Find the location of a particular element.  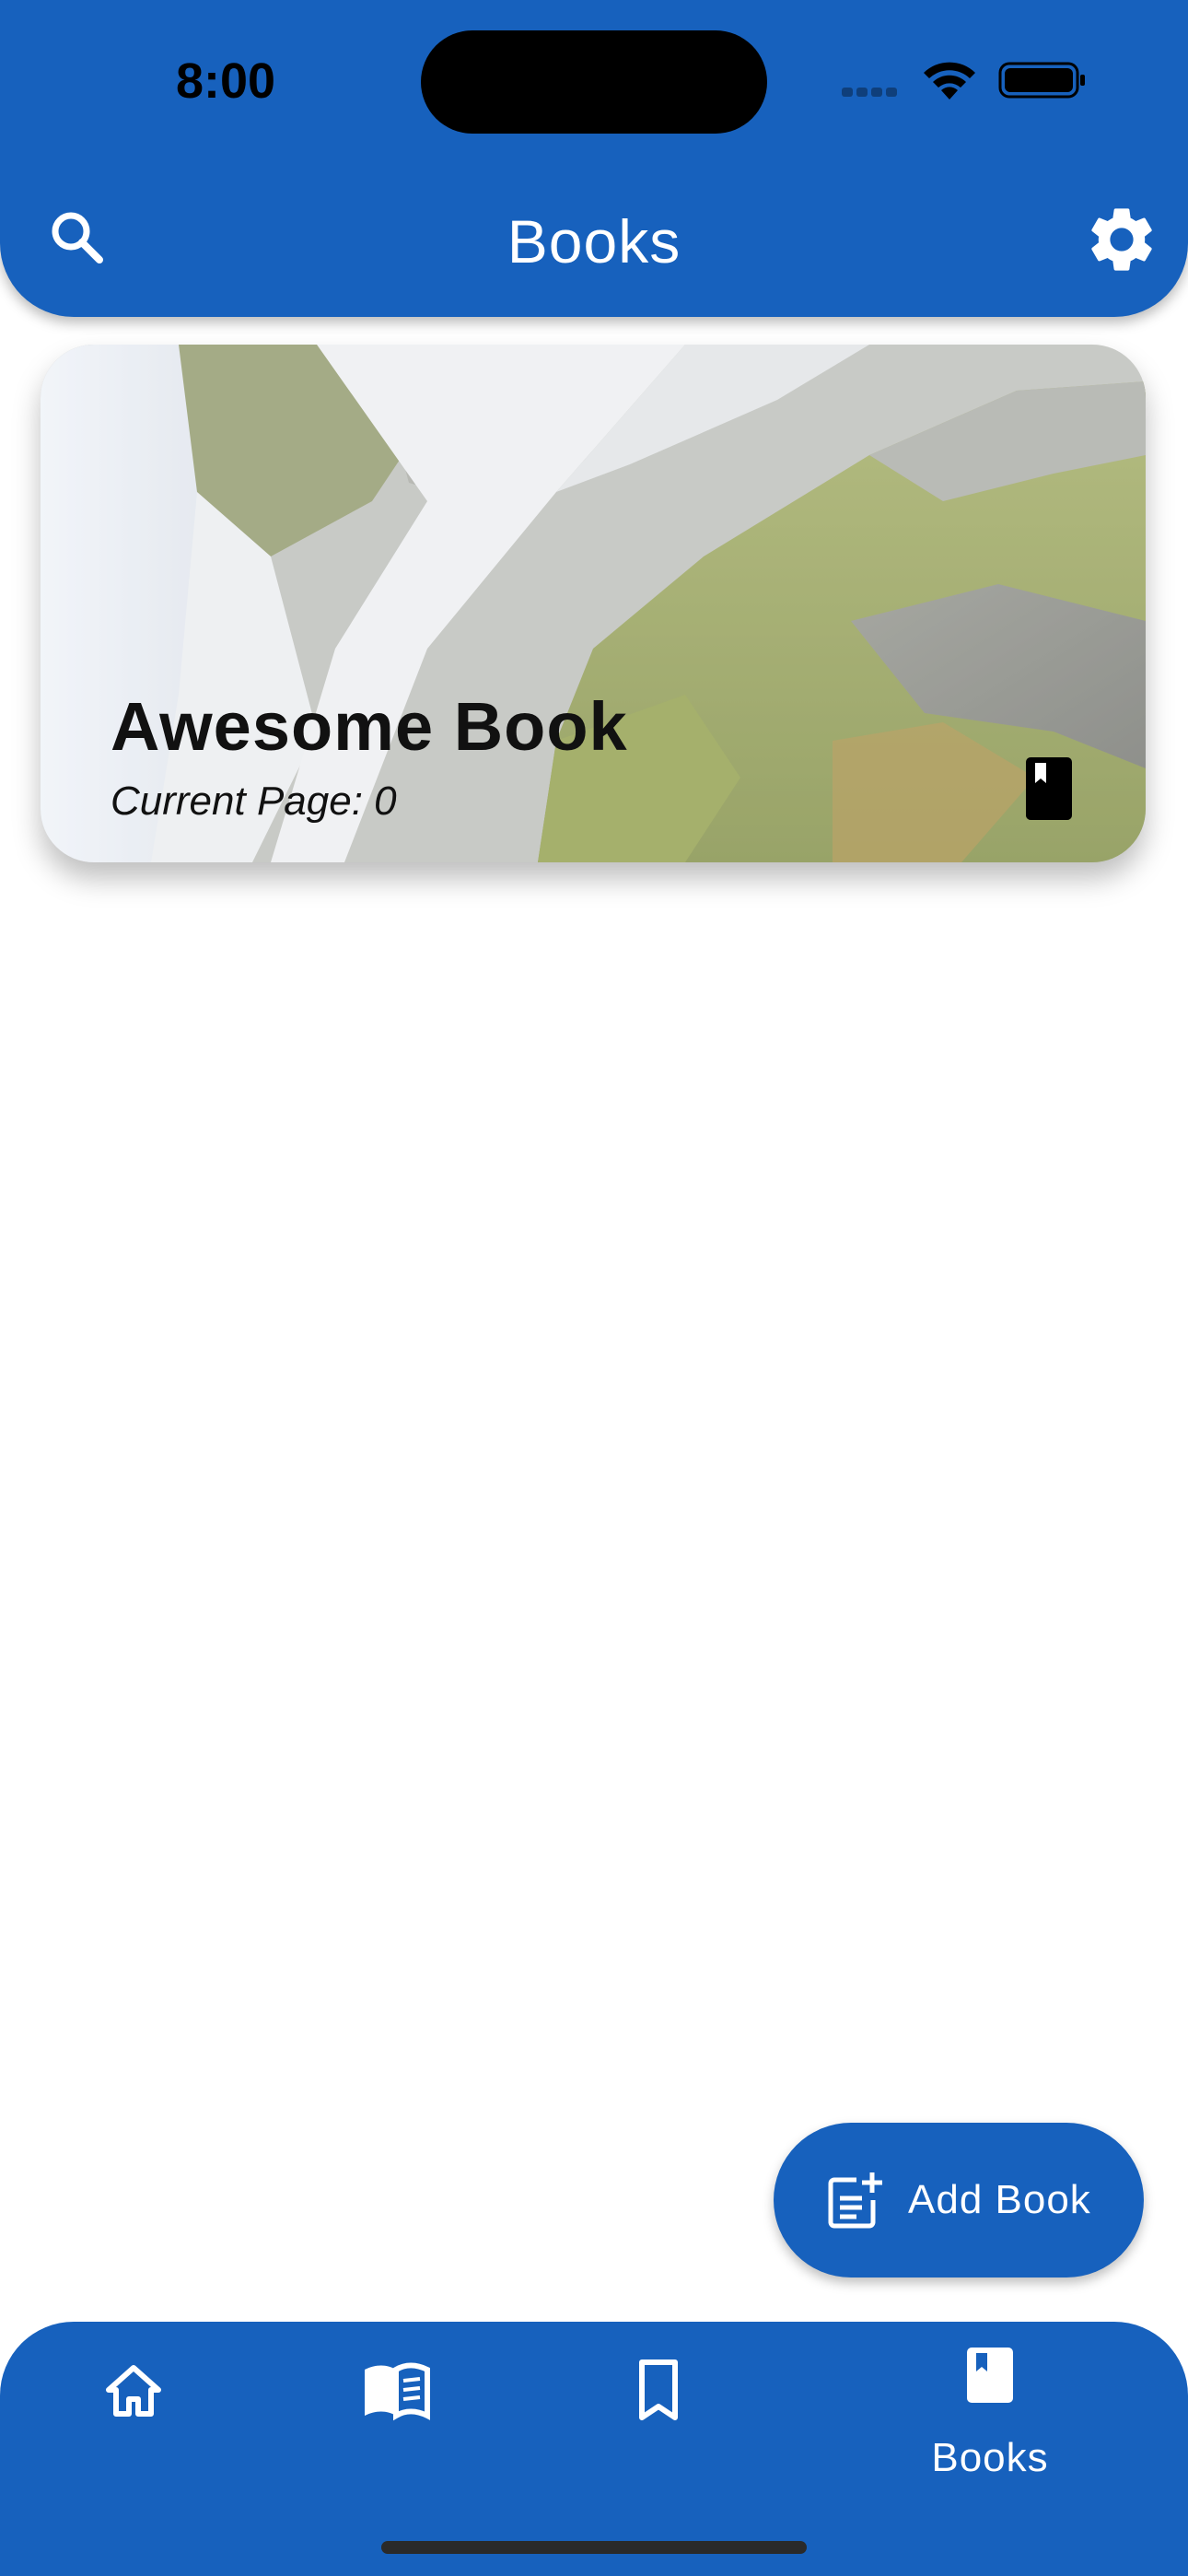

search-icon is located at coordinates (77, 237).